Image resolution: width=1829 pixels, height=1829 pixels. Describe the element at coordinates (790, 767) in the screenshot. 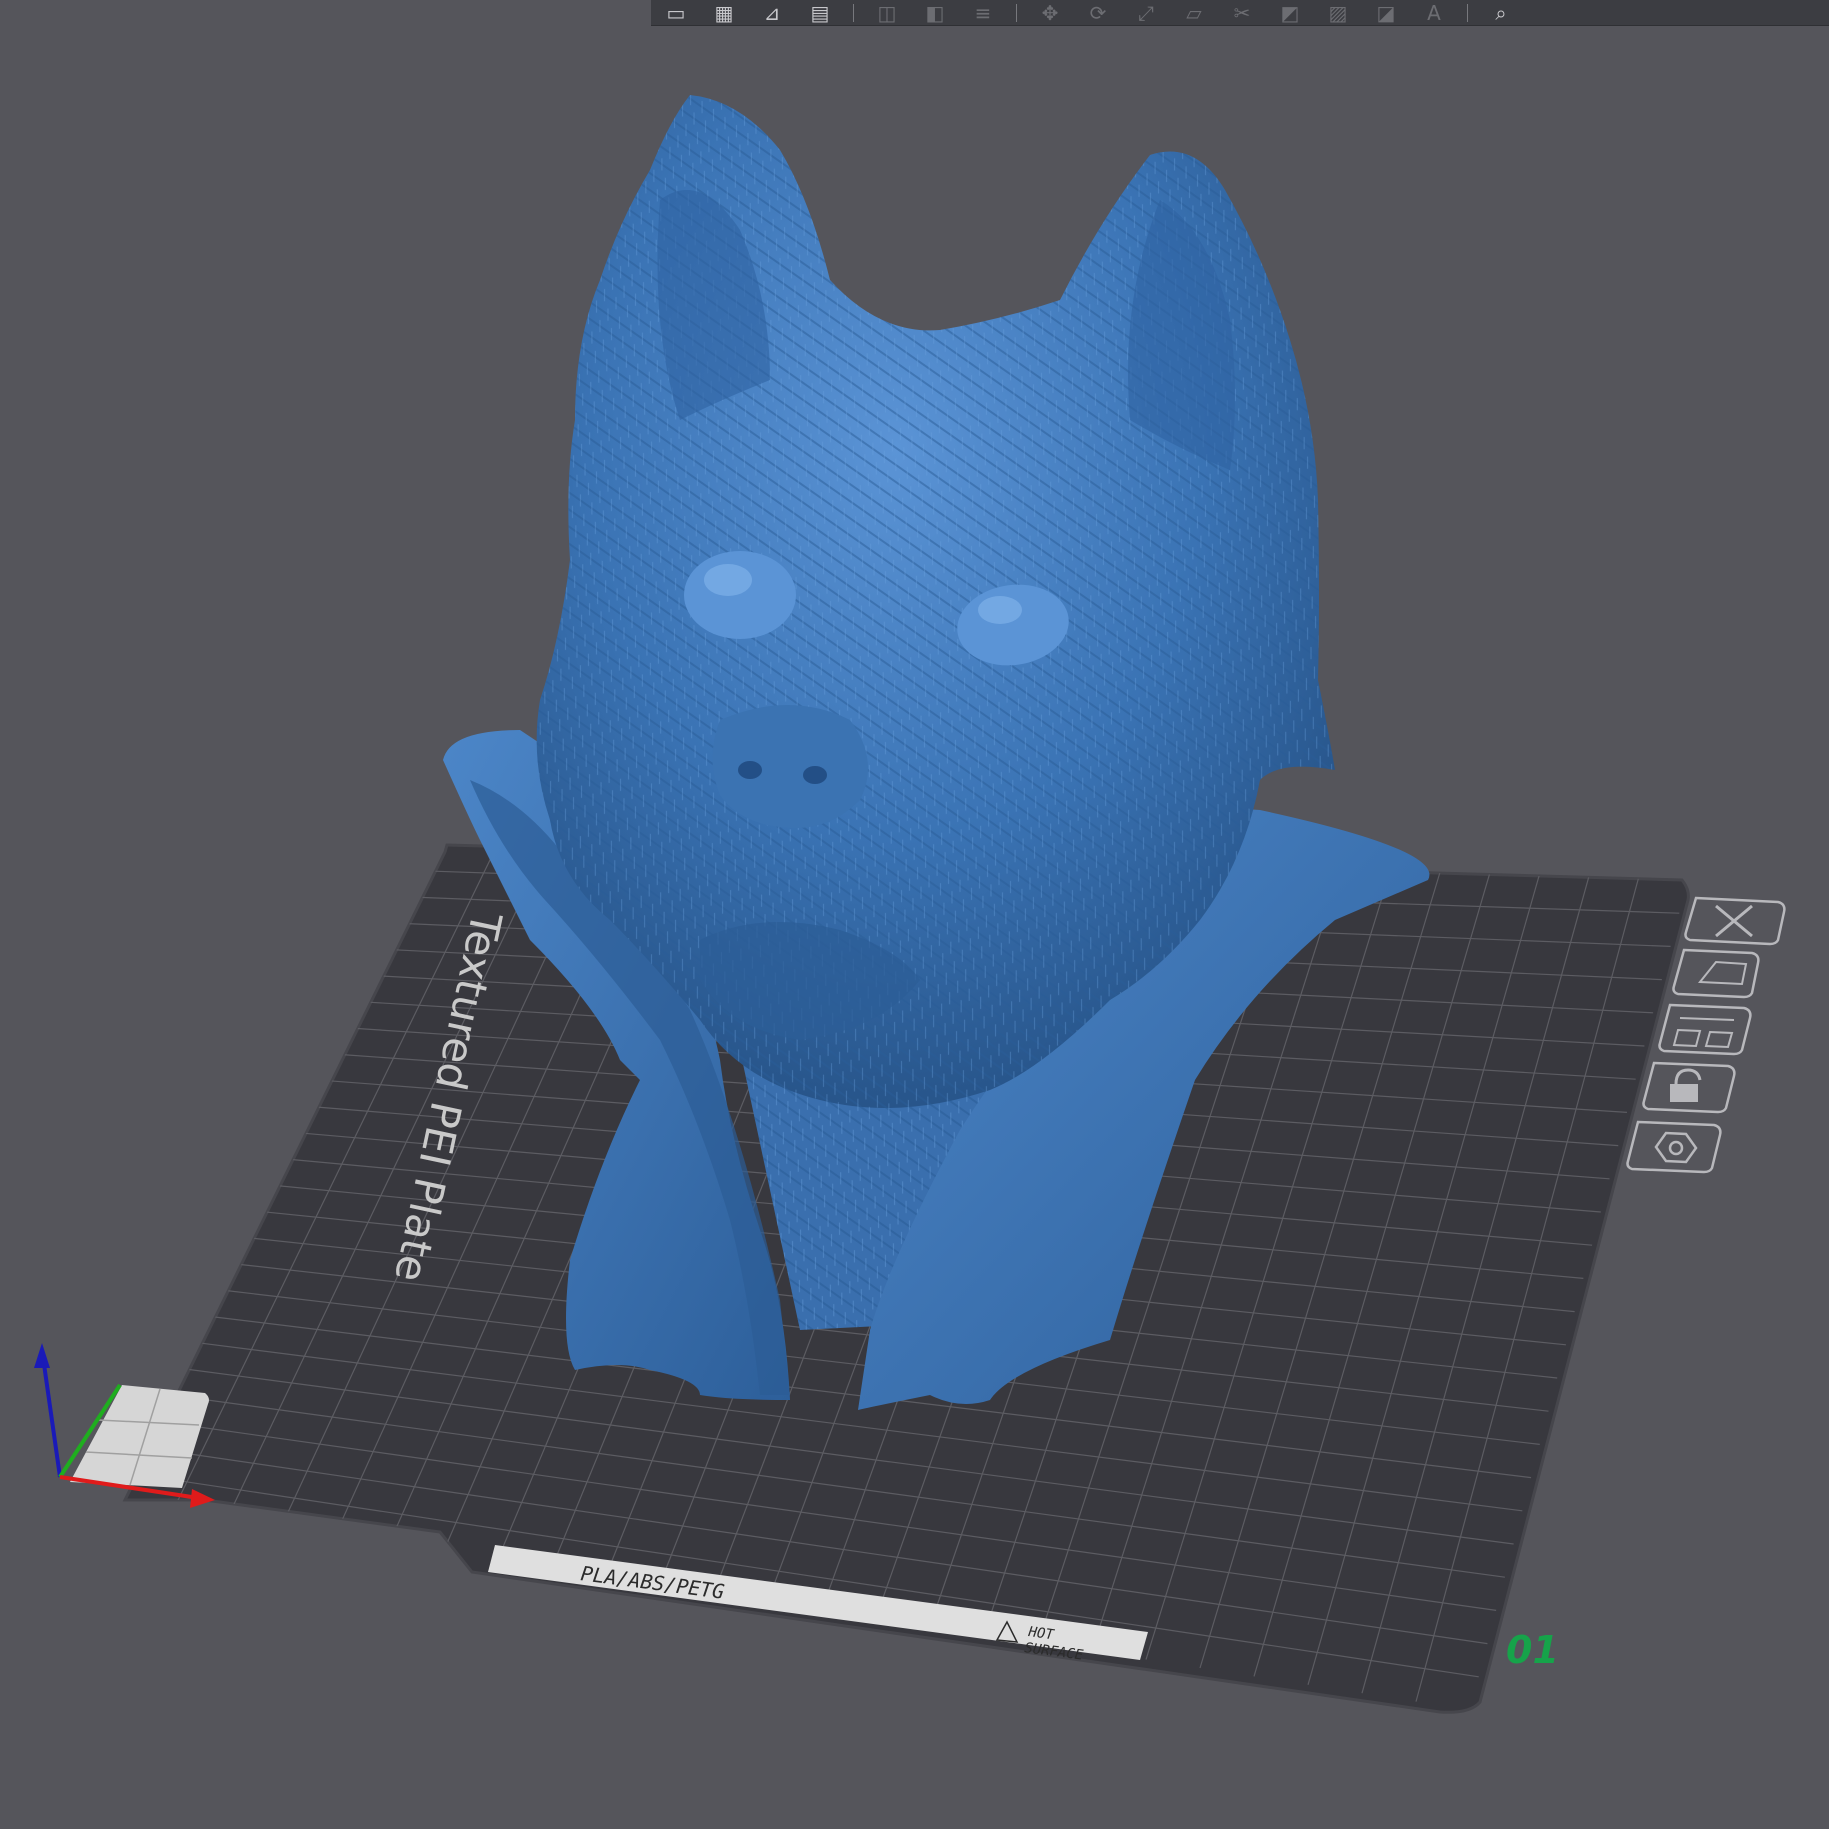

I see `nose` at that location.